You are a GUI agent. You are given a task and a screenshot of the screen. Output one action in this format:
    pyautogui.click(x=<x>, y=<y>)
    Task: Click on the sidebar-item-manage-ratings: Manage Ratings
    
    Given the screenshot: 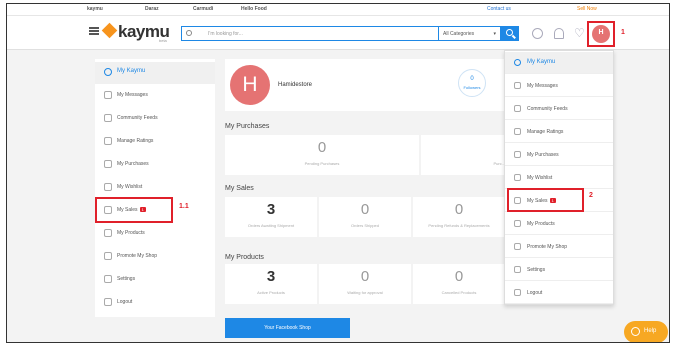 What is the action you would take?
    pyautogui.click(x=155, y=142)
    